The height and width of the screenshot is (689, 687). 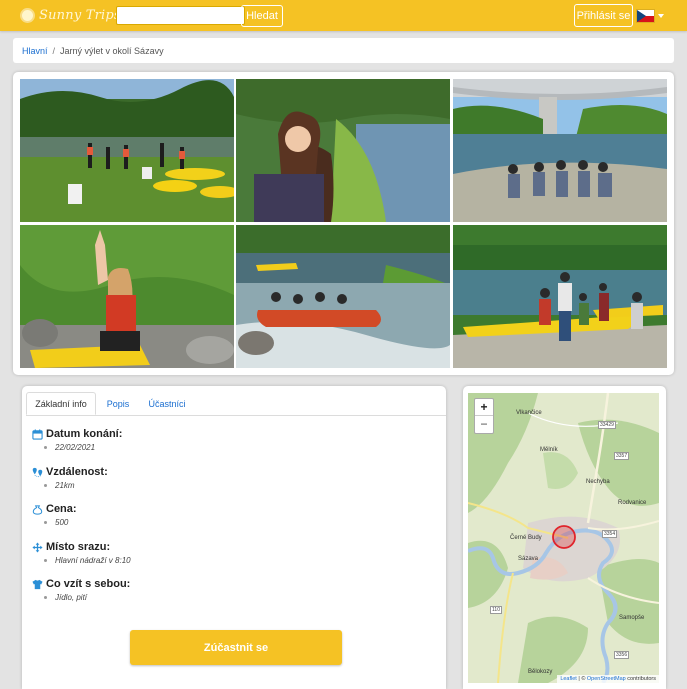 What do you see at coordinates (65, 485) in the screenshot?
I see `distance-value: 21km` at bounding box center [65, 485].